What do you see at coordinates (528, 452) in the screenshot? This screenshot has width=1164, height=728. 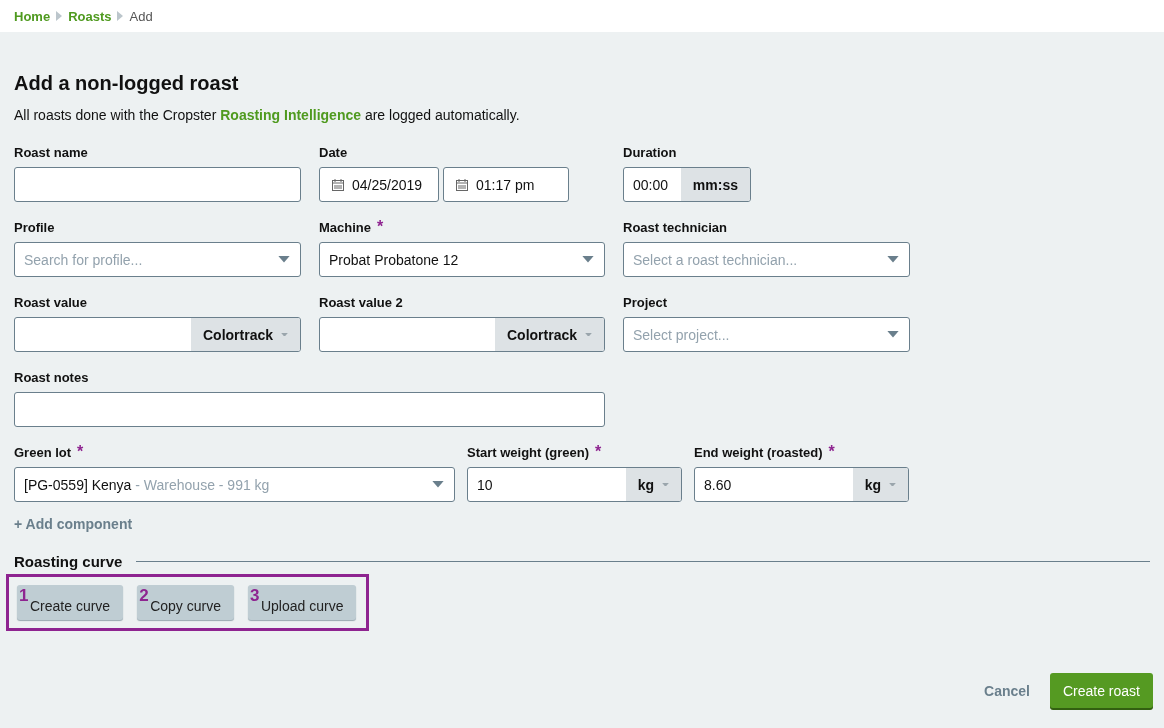 I see `field-label: Start weight (green)` at bounding box center [528, 452].